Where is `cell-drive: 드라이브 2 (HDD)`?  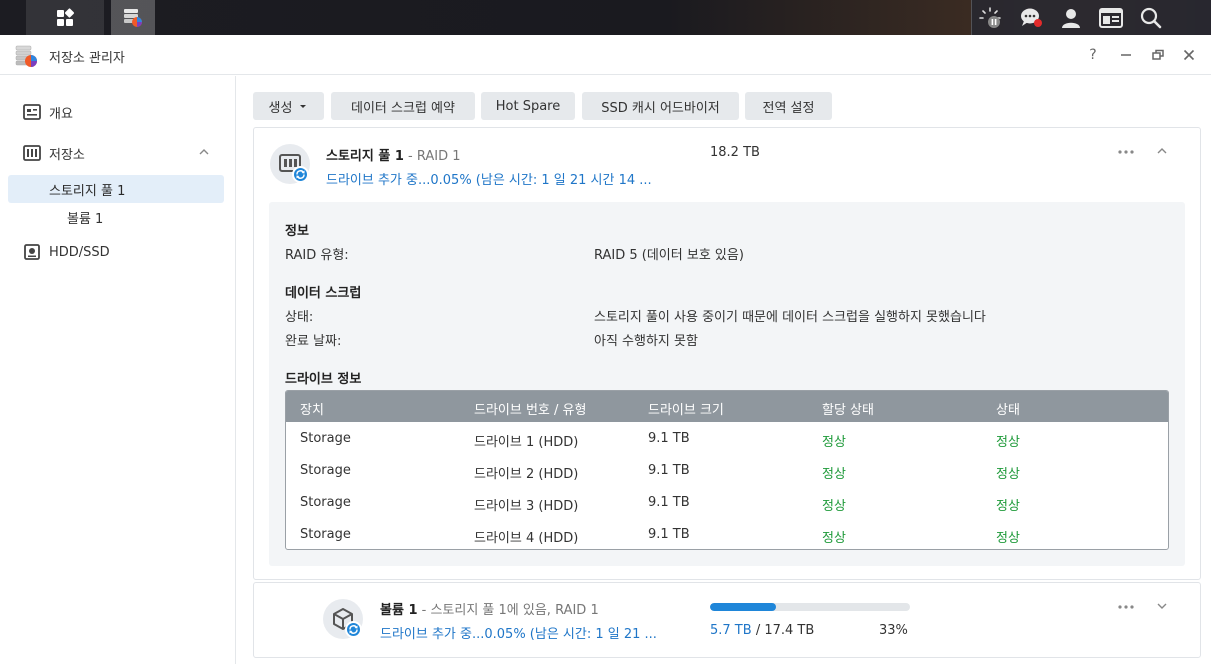 cell-drive: 드라이브 2 (HDD) is located at coordinates (526, 474).